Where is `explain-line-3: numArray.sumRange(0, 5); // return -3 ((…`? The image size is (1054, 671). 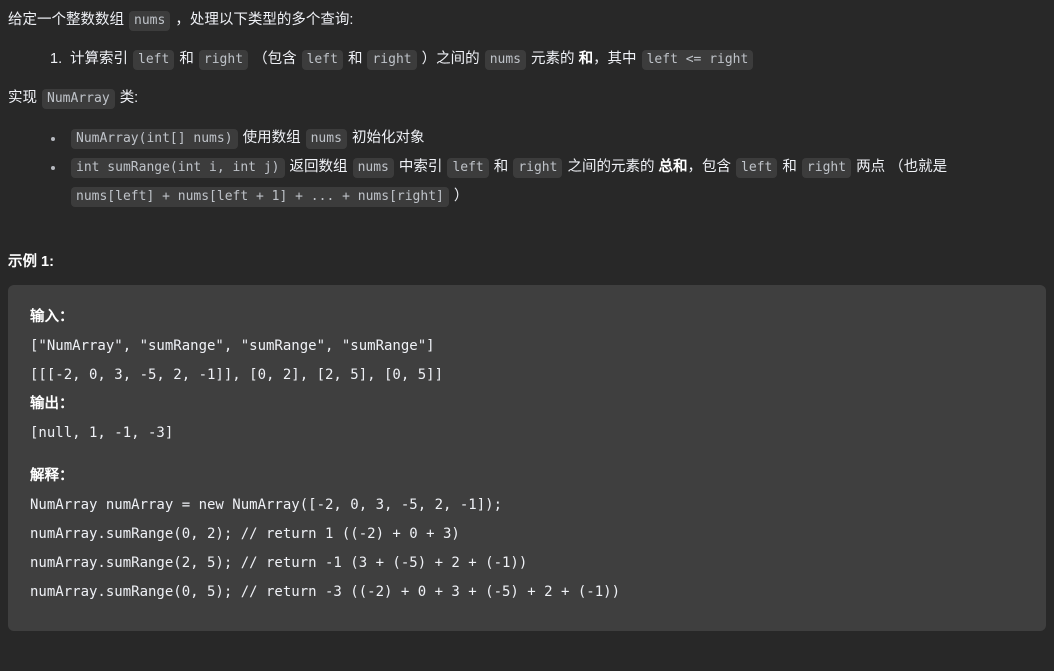 explain-line-3: numArray.sumRange(0, 5); // return -3 ((… is located at coordinates (325, 592).